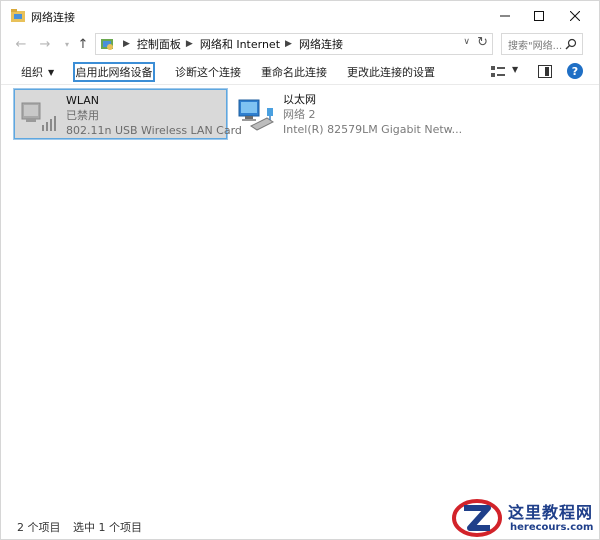  Describe the element at coordinates (208, 72) in the screenshot. I see `diagnose-connection-button: 诊断这个连接` at that location.